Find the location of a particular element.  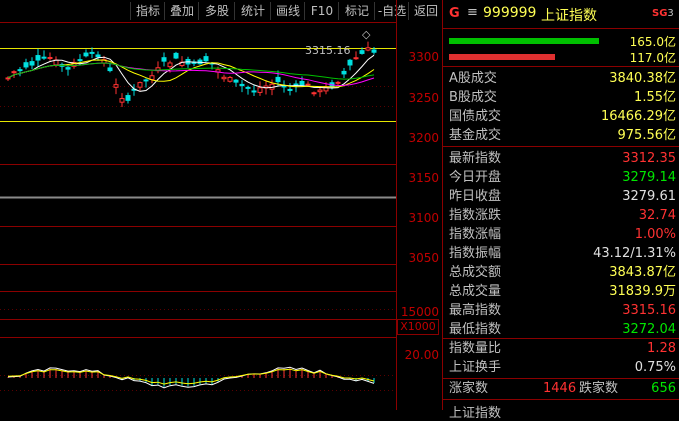

decliners-label: 跌家数 is located at coordinates (599, 388).